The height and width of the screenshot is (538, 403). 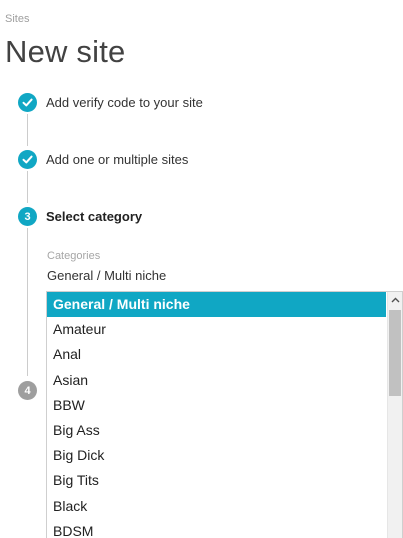 What do you see at coordinates (74, 256) in the screenshot?
I see `categories-field-label: Categories` at bounding box center [74, 256].